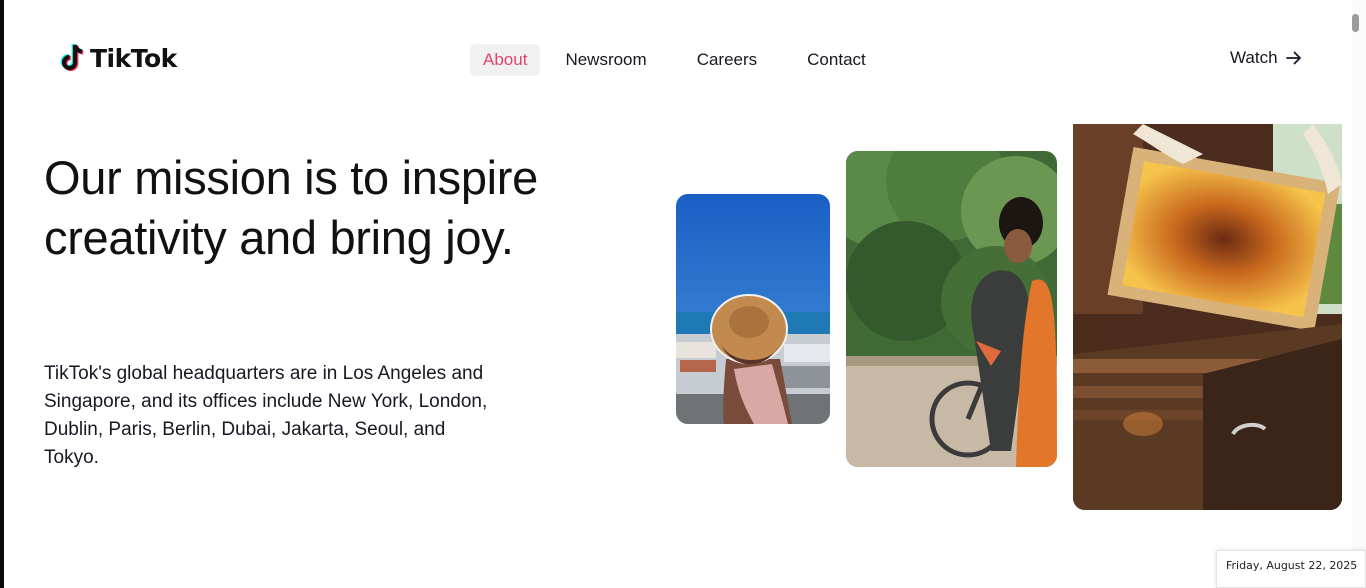 Image resolution: width=1366 pixels, height=588 pixels. I want to click on nav-item-newsroom: Newsroom, so click(605, 60).